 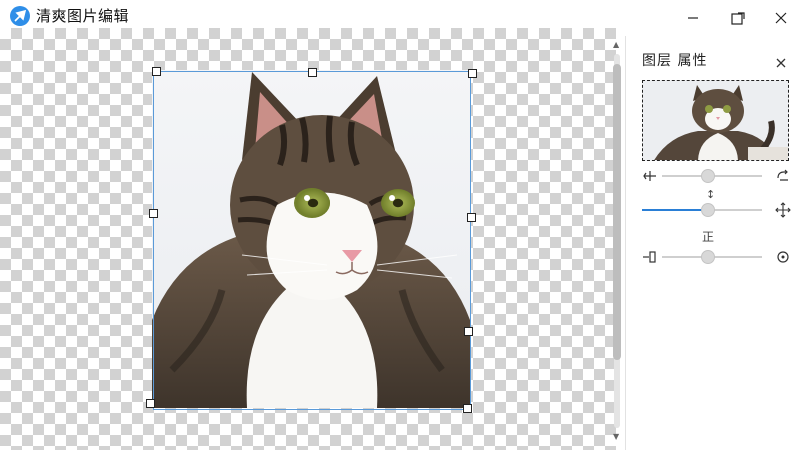 What do you see at coordinates (20, 16) in the screenshot?
I see `app-logo-icon` at bounding box center [20, 16].